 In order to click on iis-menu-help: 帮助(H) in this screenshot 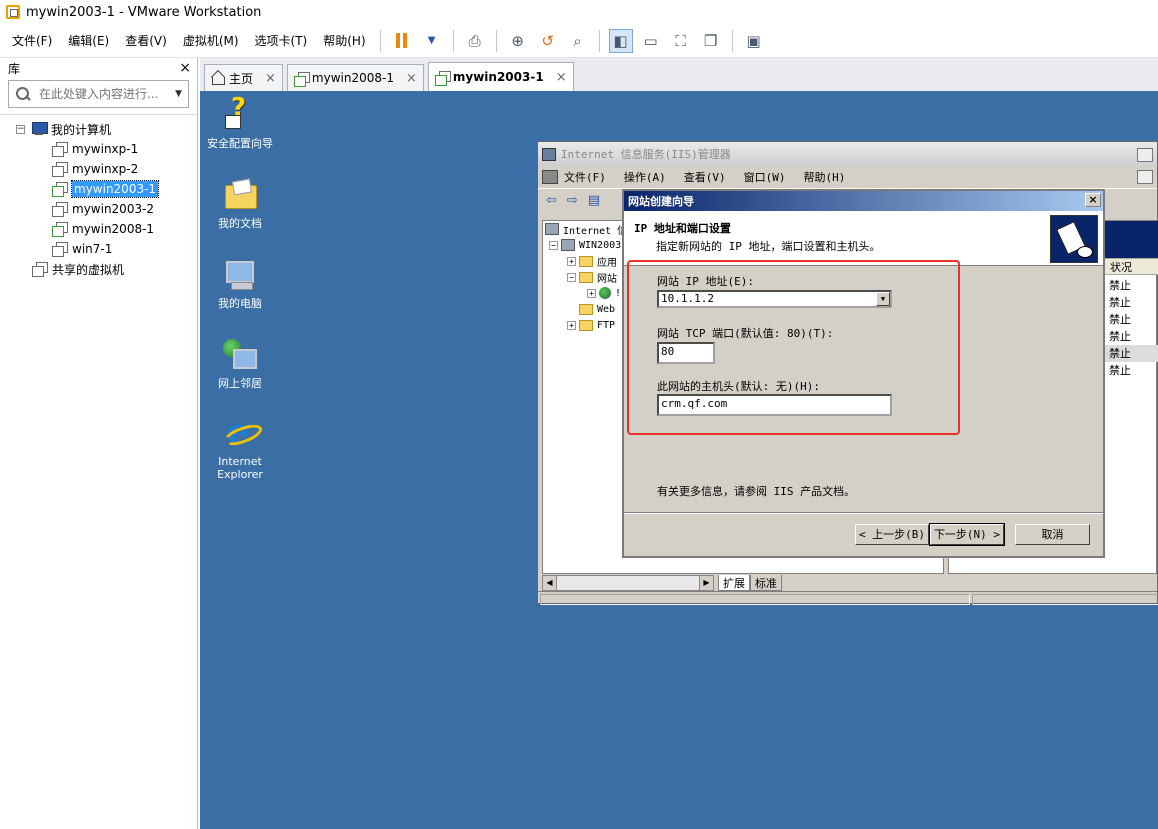, I will do `click(825, 177)`.